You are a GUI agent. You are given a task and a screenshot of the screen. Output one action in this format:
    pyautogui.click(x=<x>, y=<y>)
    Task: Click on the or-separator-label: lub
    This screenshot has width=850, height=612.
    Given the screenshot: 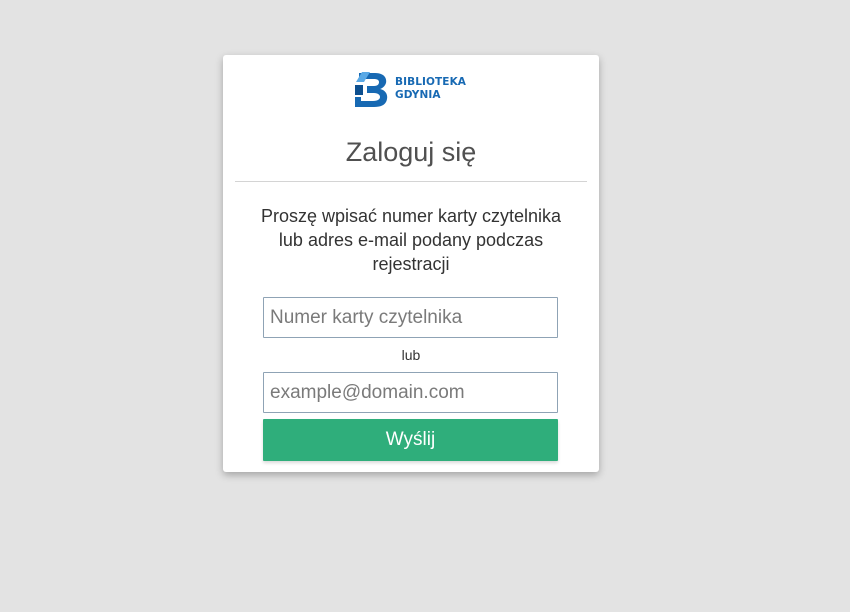 What is the action you would take?
    pyautogui.click(x=411, y=355)
    